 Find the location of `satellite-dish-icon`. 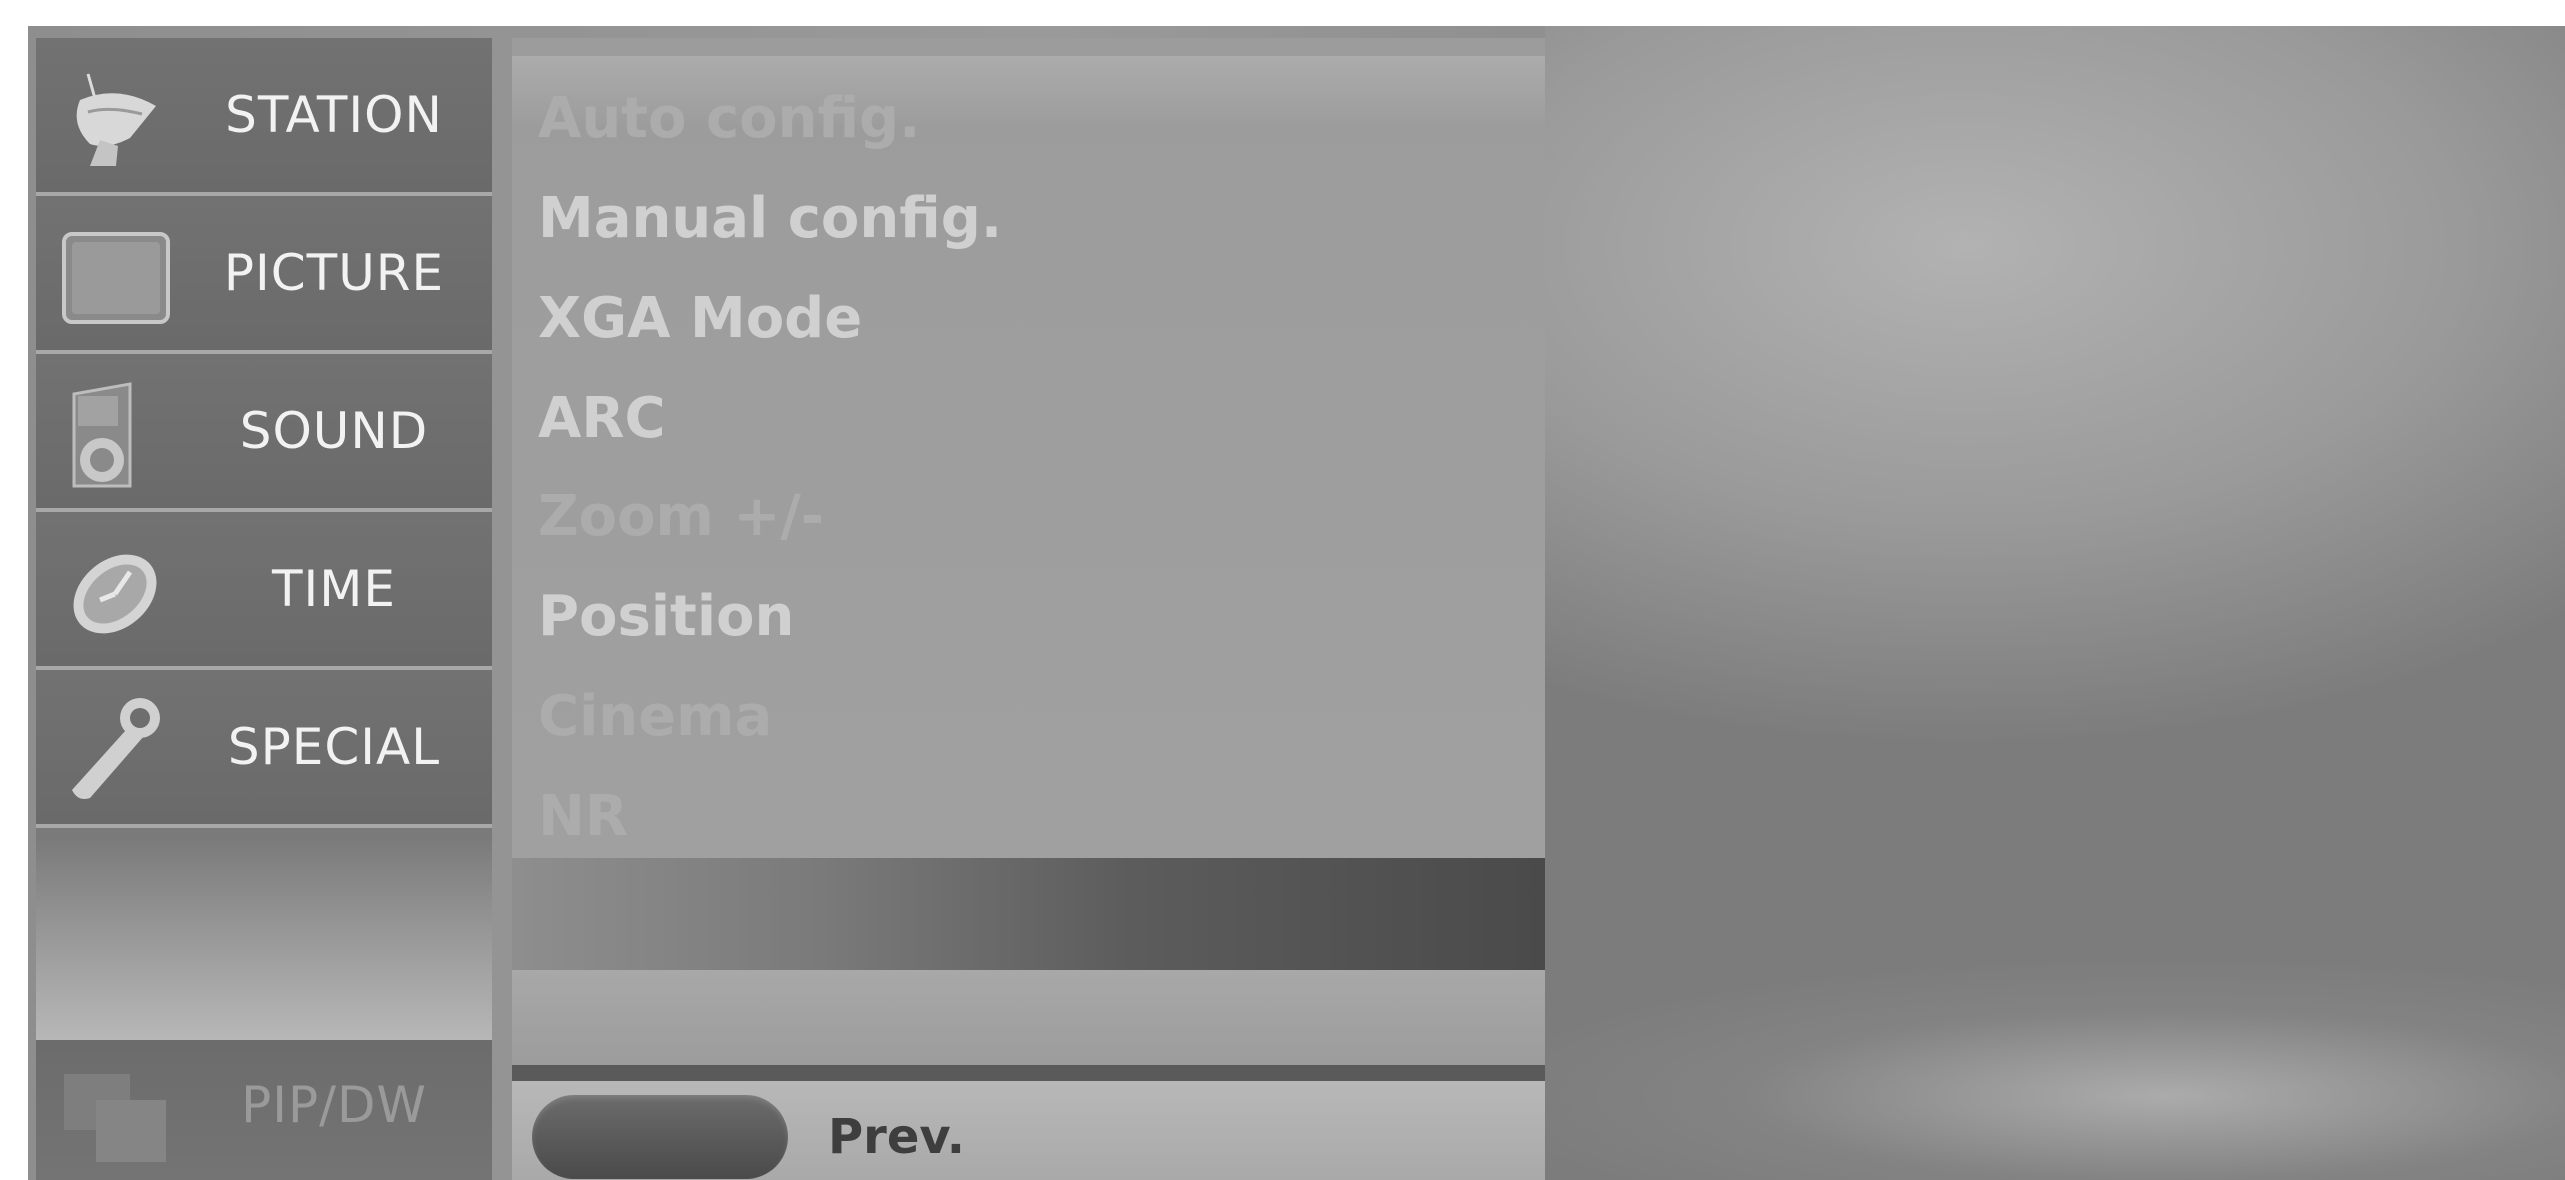

satellite-dish-icon is located at coordinates (115, 117).